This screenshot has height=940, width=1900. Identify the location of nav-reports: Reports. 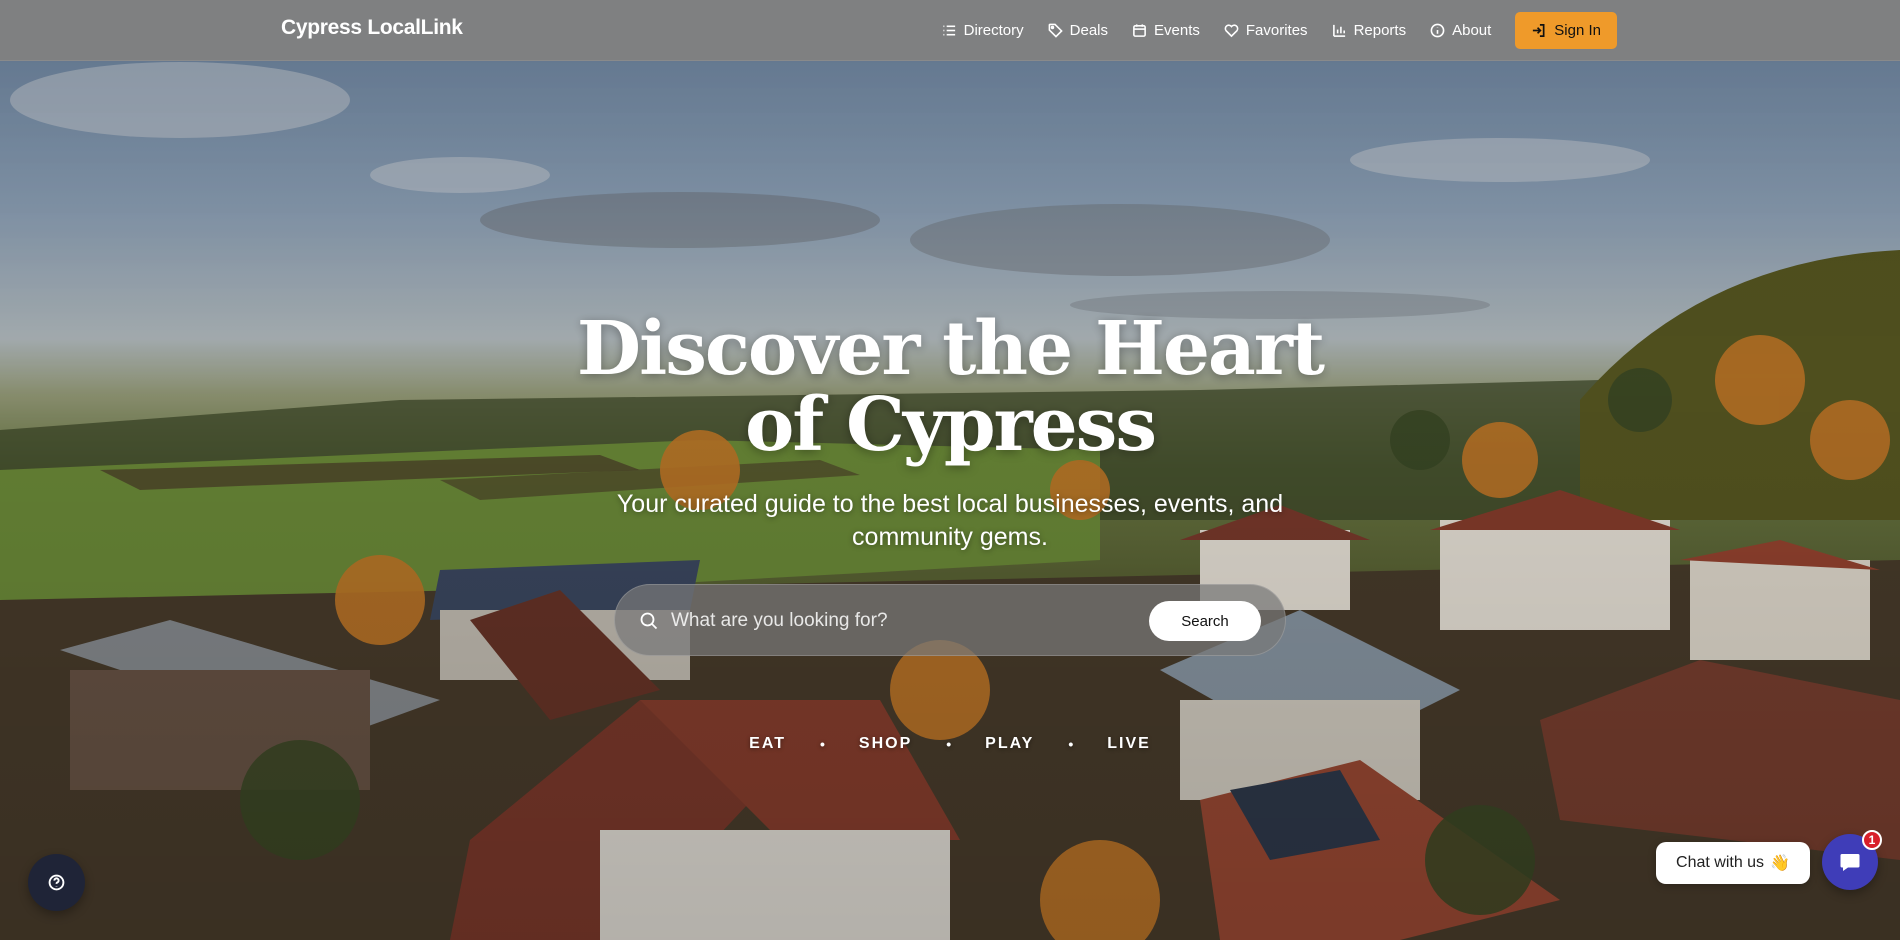
(1369, 30).